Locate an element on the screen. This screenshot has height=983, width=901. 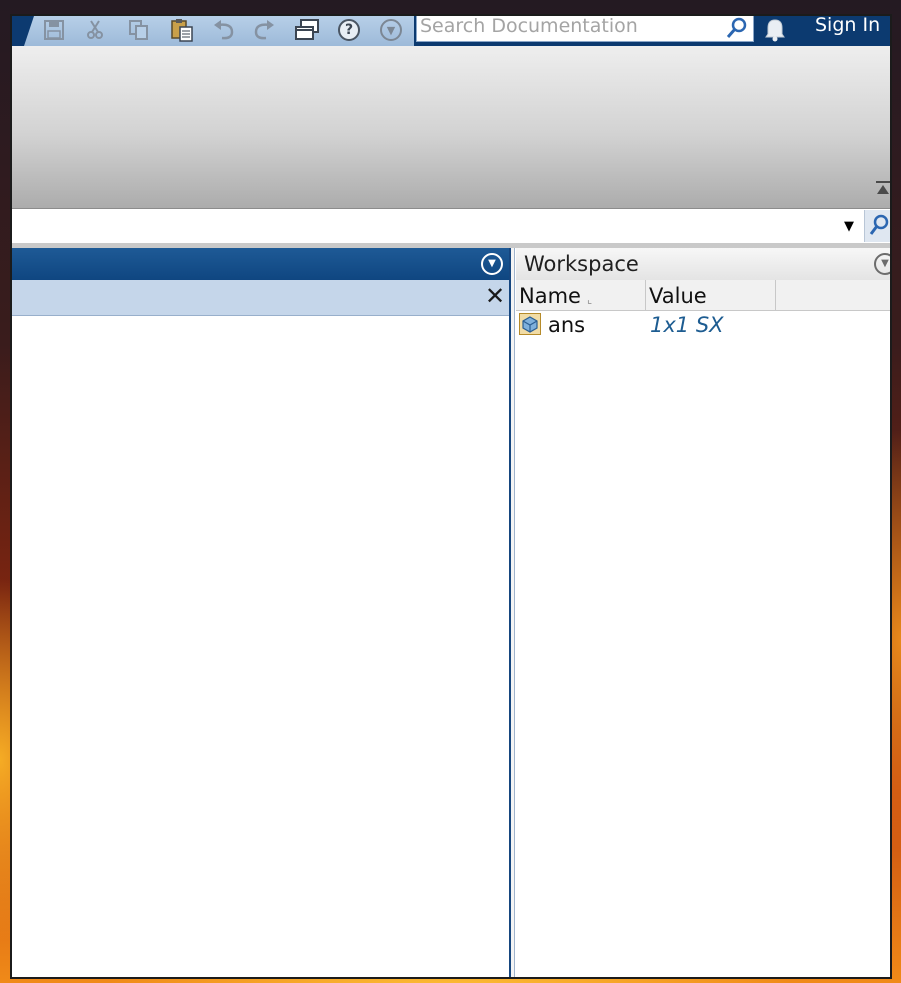
column-value-label: Value is located at coordinates (678, 296).